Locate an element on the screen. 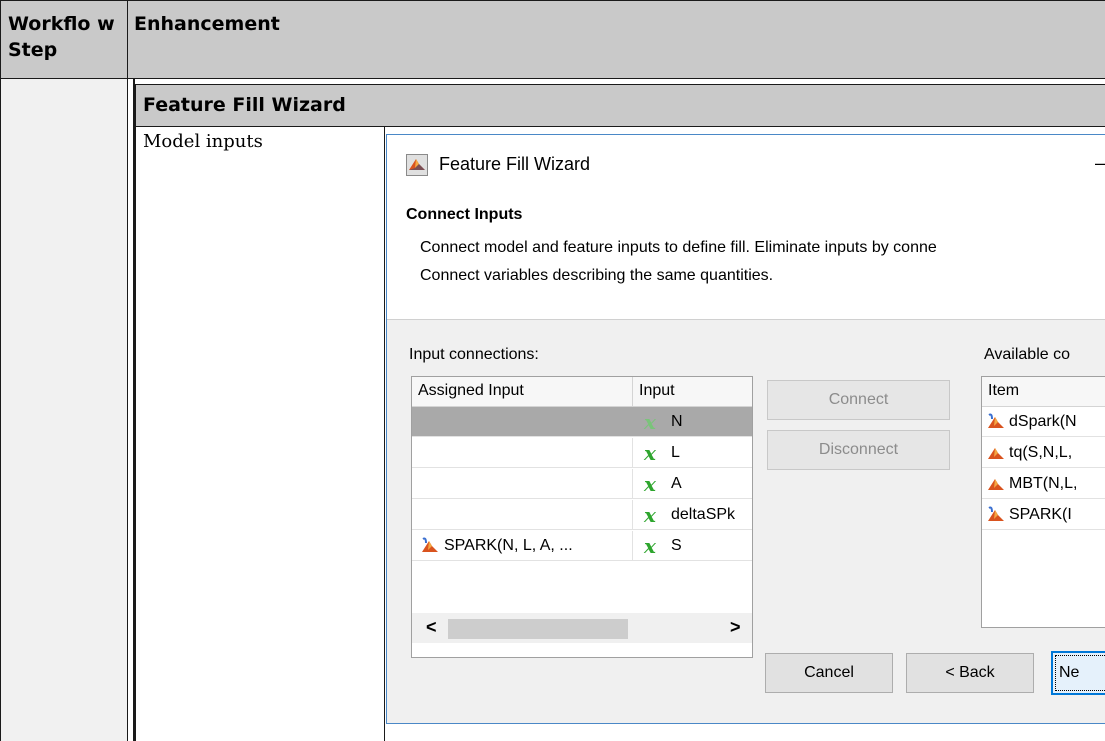 The height and width of the screenshot is (741, 1105). disconnect-button: Disconnect is located at coordinates (858, 450).